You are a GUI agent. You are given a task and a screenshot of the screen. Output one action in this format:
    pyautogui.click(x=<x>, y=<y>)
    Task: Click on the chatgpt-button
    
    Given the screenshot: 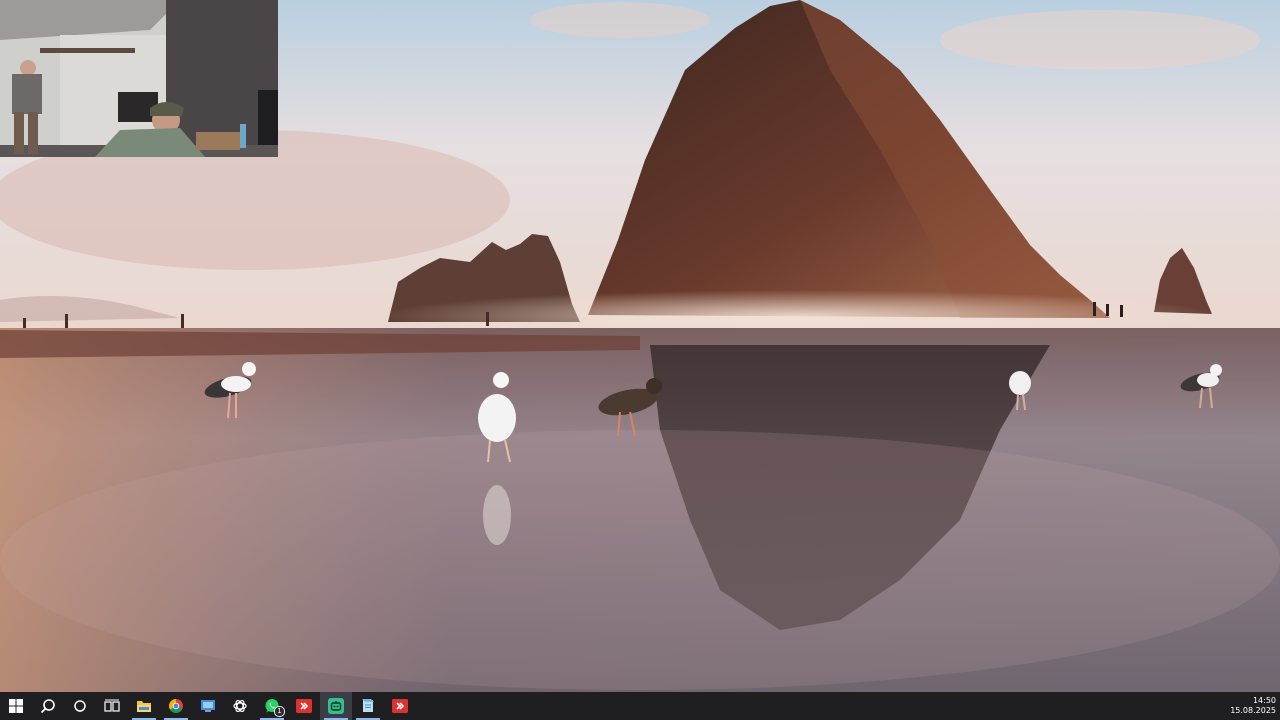 What is the action you would take?
    pyautogui.click(x=240, y=706)
    